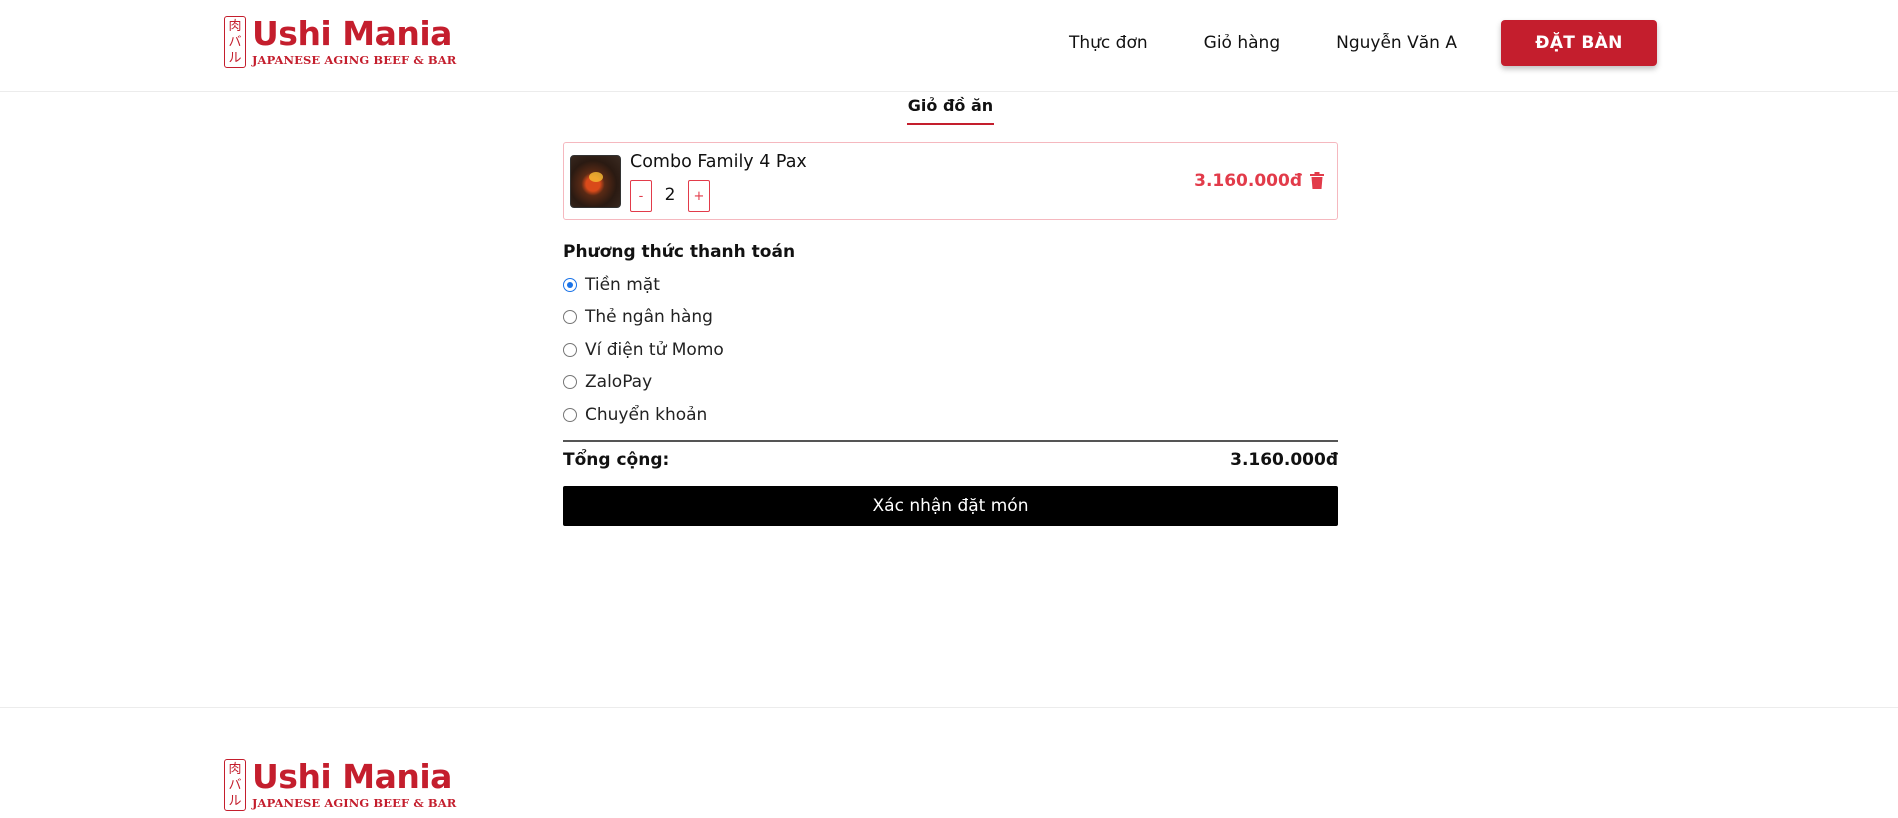 This screenshot has height=818, width=1898. I want to click on payment-option-cash: Tiền mặt, so click(611, 285).